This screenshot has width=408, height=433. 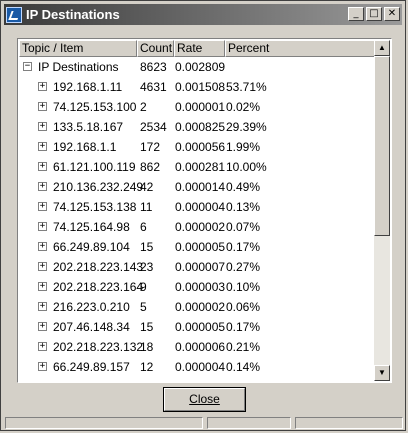 I want to click on row-percent: 29.39%, so click(x=246, y=127).